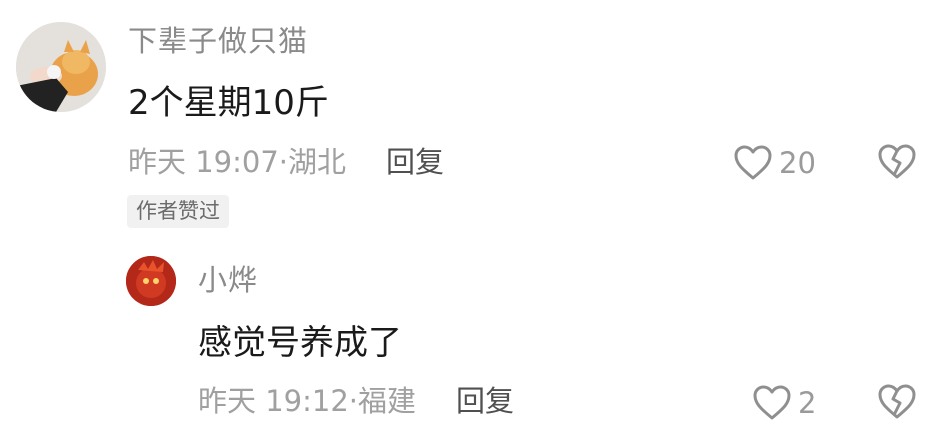 The width and height of the screenshot is (944, 434). I want to click on comment-meta: 昨天 19:07·湖北 回复, so click(286, 162).